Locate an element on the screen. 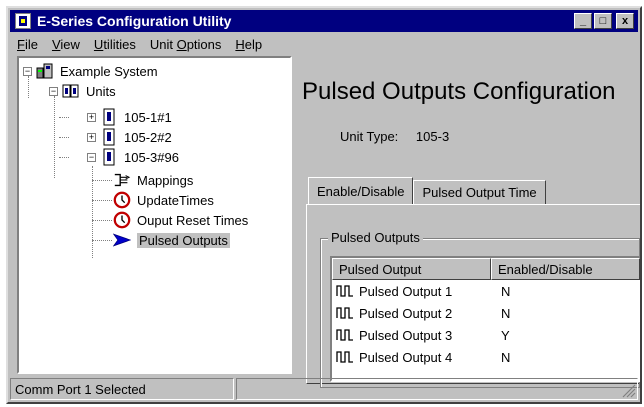 The width and height of the screenshot is (644, 407). resize-grip-icon is located at coordinates (629, 391).